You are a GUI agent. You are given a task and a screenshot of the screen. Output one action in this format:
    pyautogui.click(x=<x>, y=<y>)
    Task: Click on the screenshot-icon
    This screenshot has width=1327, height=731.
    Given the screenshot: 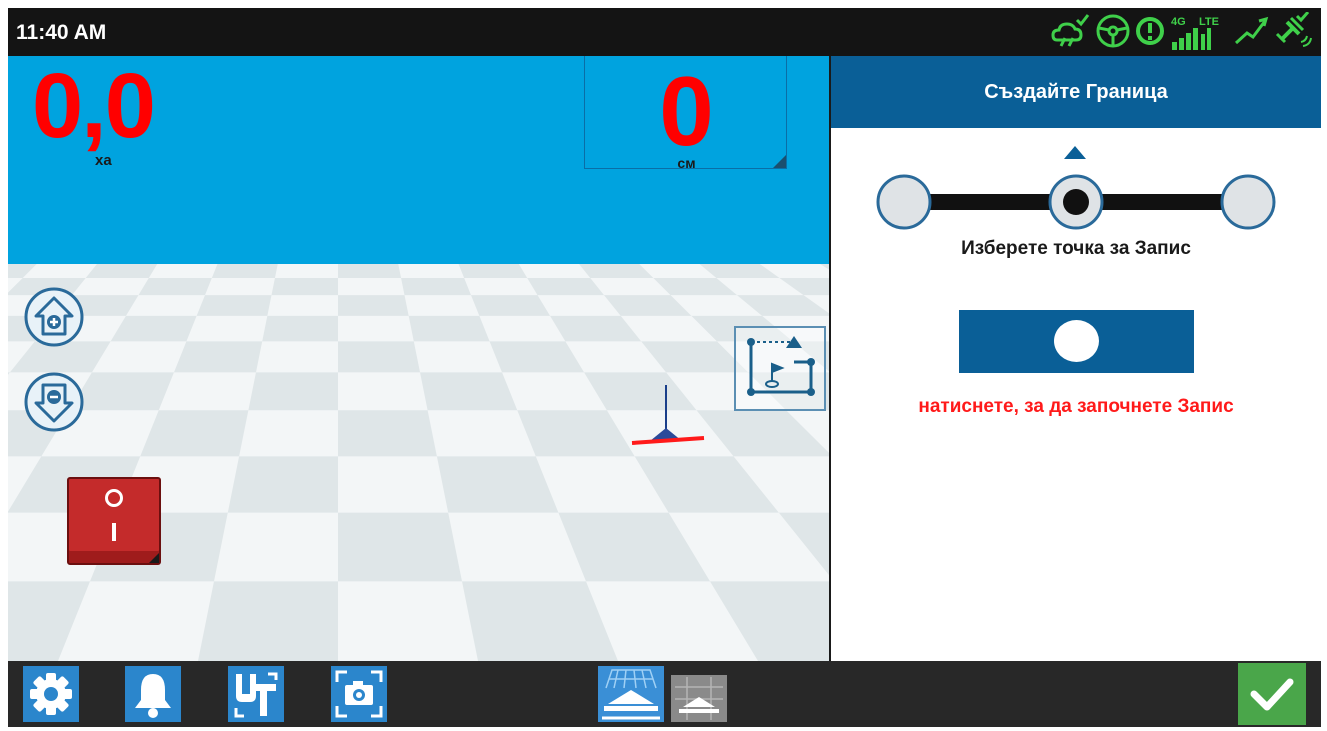 What is the action you would take?
    pyautogui.click(x=359, y=694)
    